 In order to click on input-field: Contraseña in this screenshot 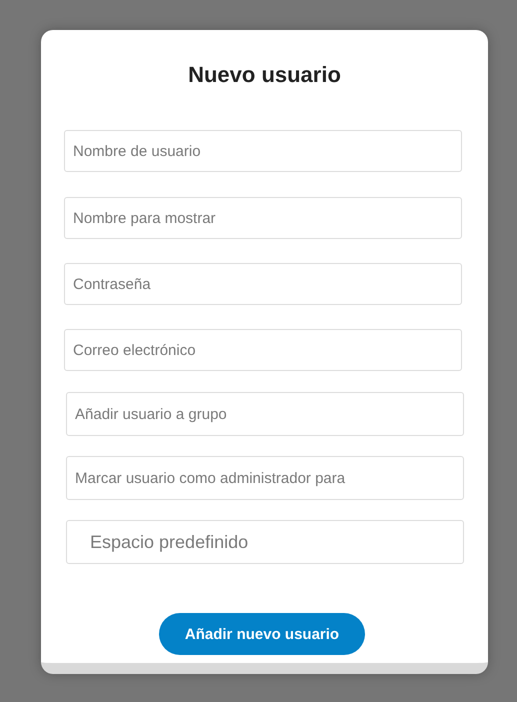, I will do `click(263, 284)`.